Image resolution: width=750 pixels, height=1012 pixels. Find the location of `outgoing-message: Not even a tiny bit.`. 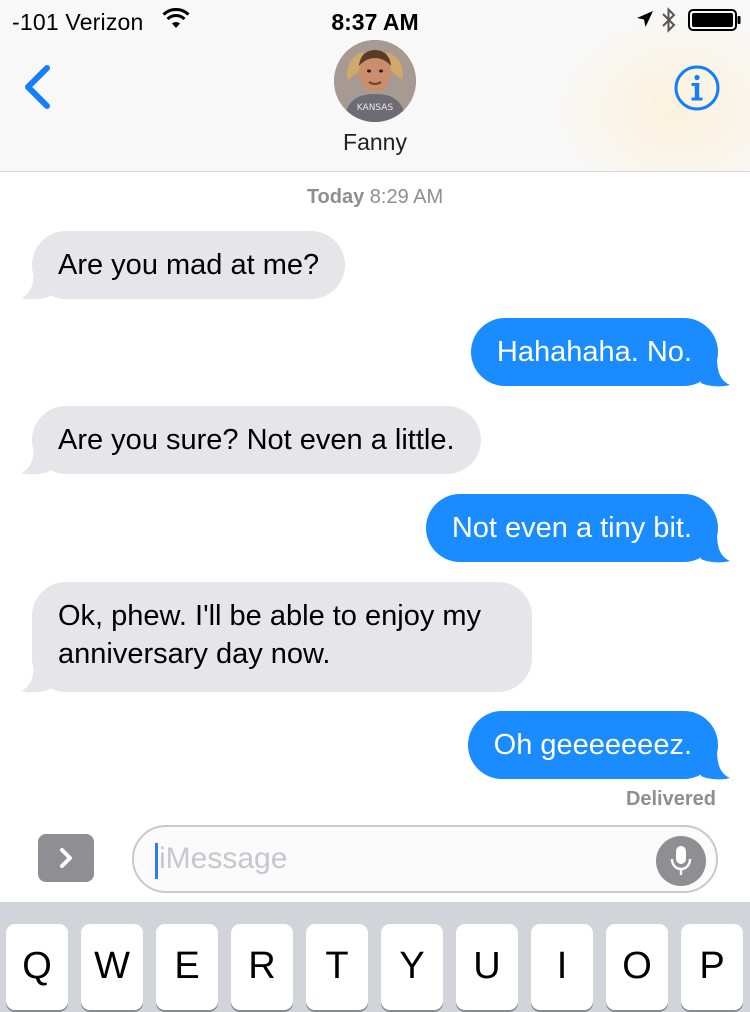

outgoing-message: Not even a tiny bit. is located at coordinates (571, 528).